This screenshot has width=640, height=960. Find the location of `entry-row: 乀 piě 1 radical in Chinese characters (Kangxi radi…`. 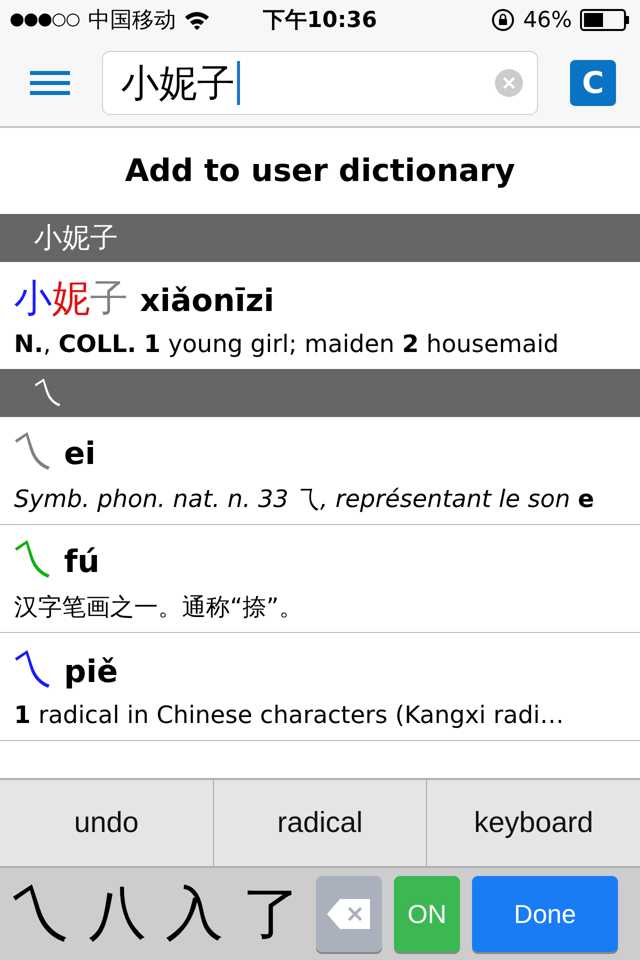

entry-row: 乀 piě 1 radical in Chinese characters (Kangxi radi… is located at coordinates (320, 687).